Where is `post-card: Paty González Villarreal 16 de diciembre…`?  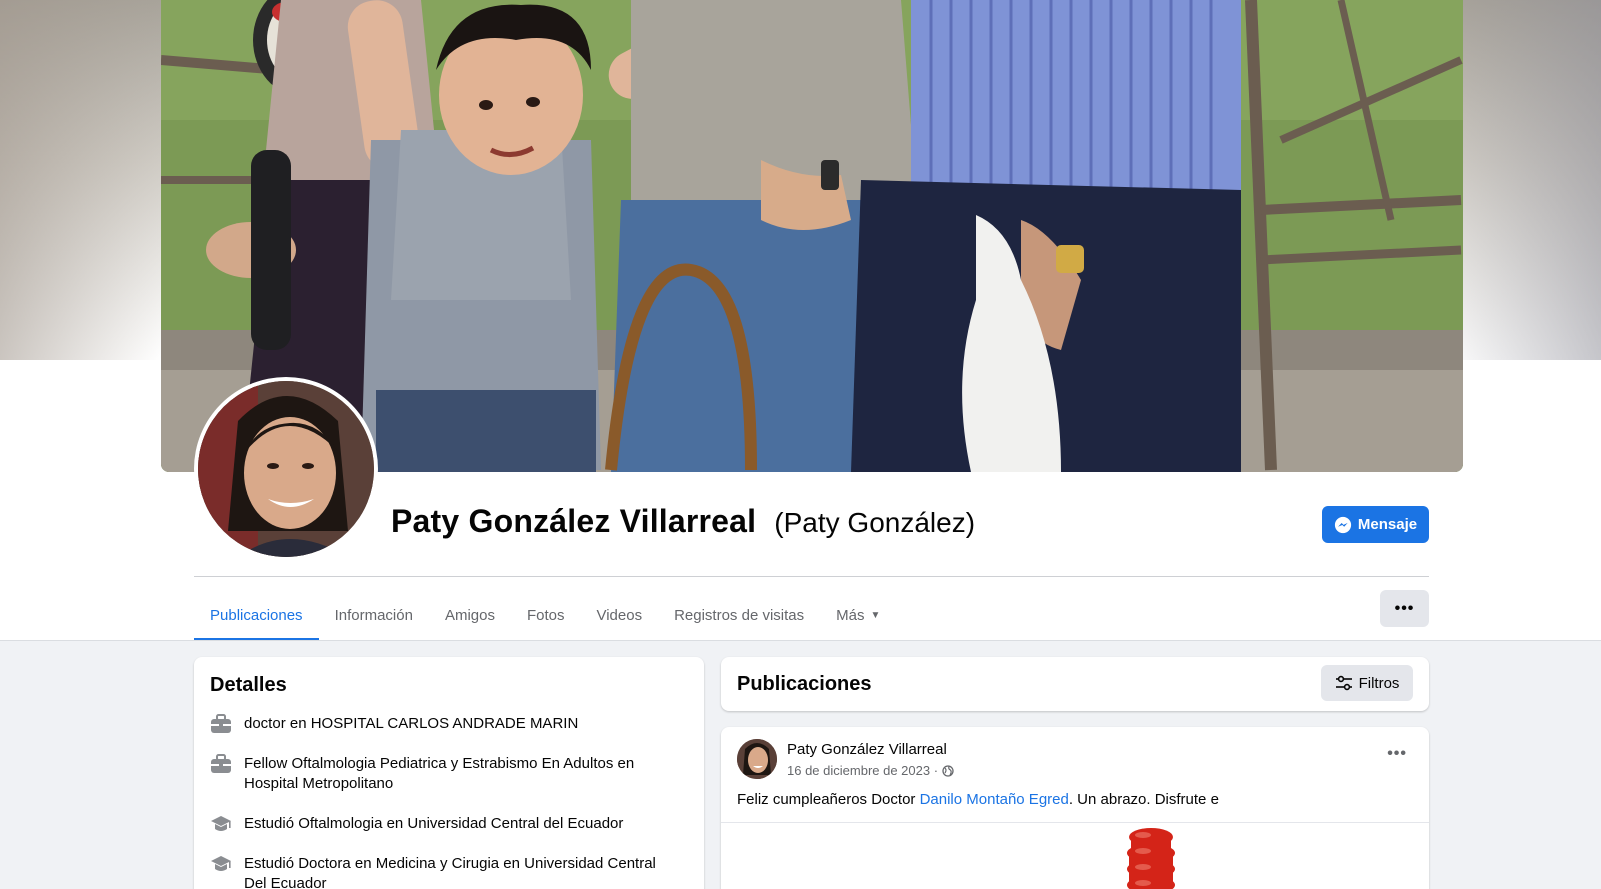
post-card: Paty González Villarreal 16 de diciembre… is located at coordinates (1075, 808).